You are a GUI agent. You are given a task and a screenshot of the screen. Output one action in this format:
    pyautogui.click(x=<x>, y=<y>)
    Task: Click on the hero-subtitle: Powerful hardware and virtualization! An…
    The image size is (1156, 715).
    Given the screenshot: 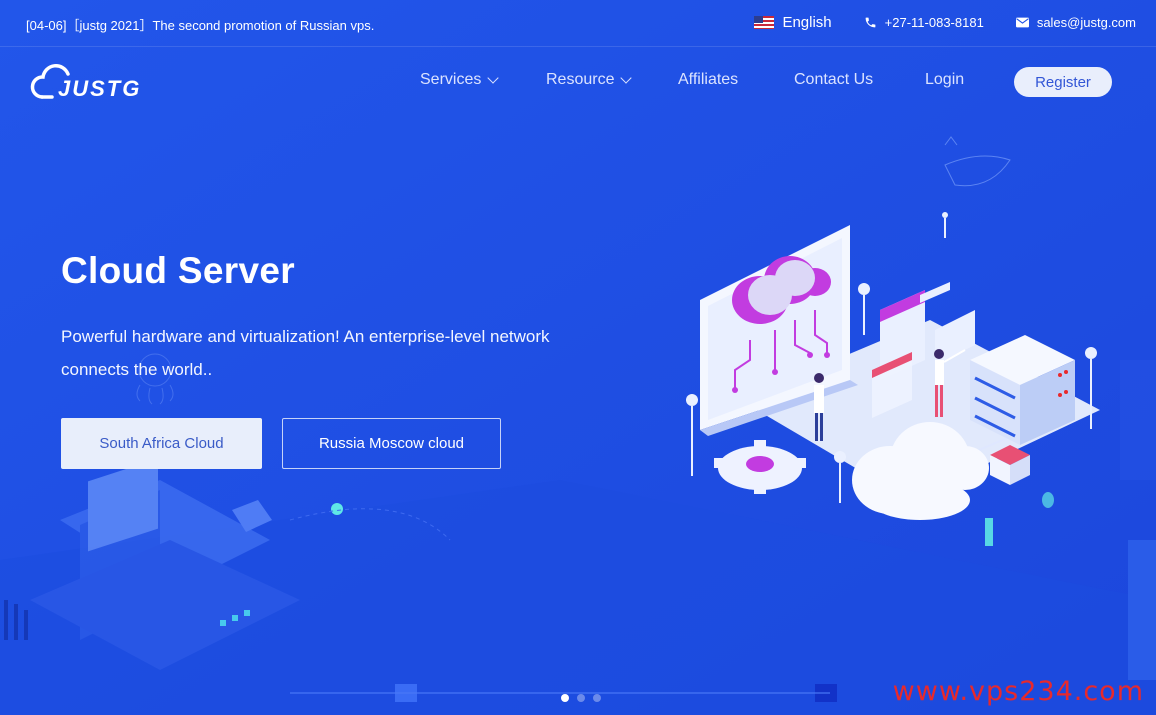 What is the action you would take?
    pyautogui.click(x=305, y=353)
    